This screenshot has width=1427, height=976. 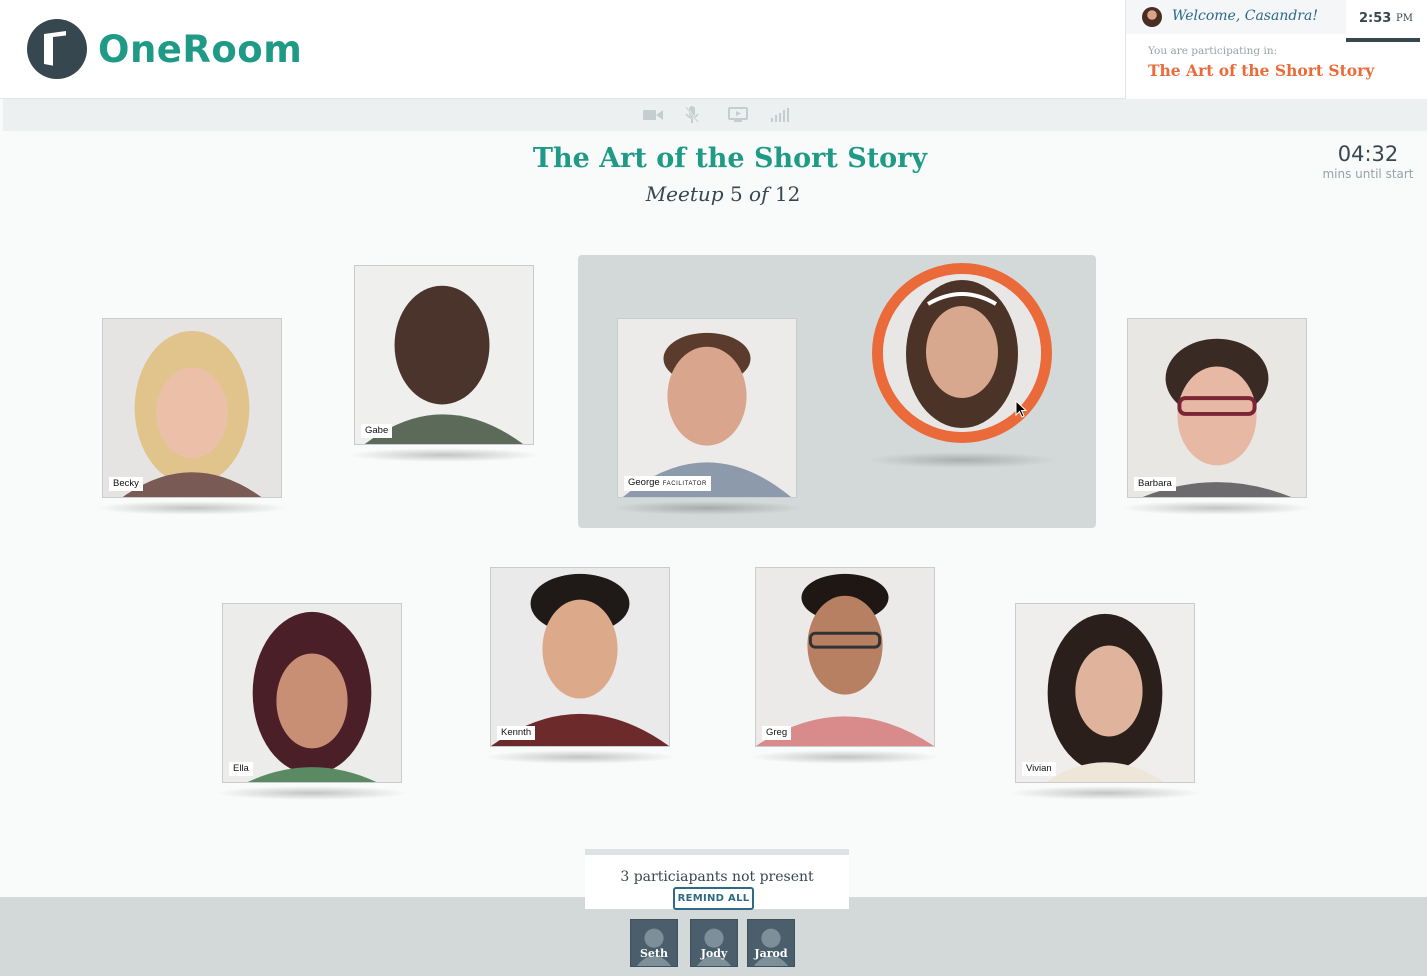 I want to click on name-tag: Kennth, so click(x=516, y=733).